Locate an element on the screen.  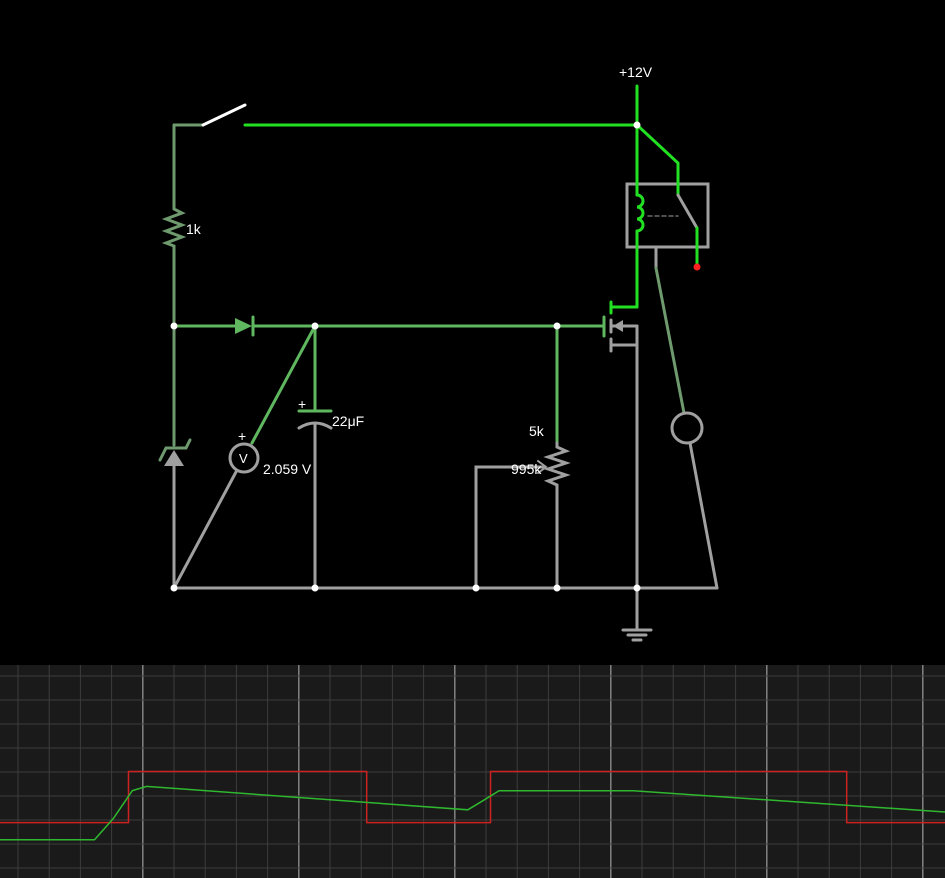
lamp-wire-bottom is located at coordinates (703, 515).